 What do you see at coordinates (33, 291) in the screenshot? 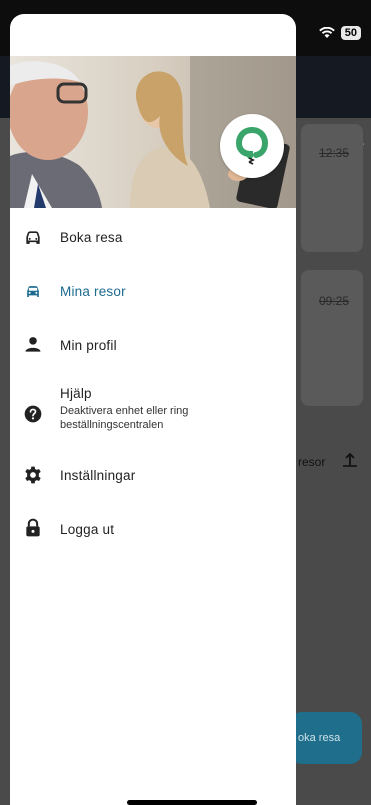
I see `car-filled-icon` at bounding box center [33, 291].